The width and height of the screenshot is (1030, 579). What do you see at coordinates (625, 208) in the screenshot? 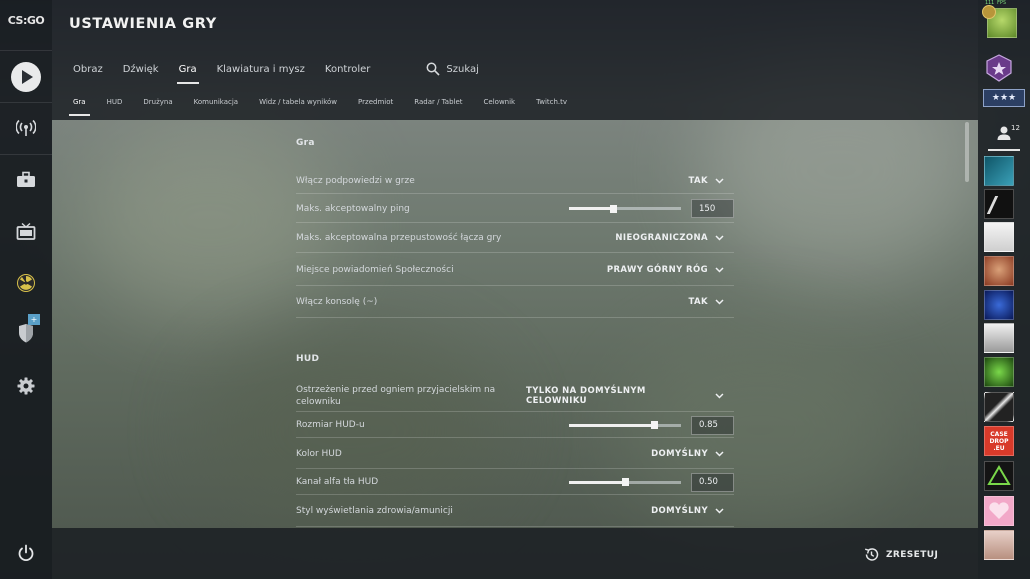
I see `ping-slider` at bounding box center [625, 208].